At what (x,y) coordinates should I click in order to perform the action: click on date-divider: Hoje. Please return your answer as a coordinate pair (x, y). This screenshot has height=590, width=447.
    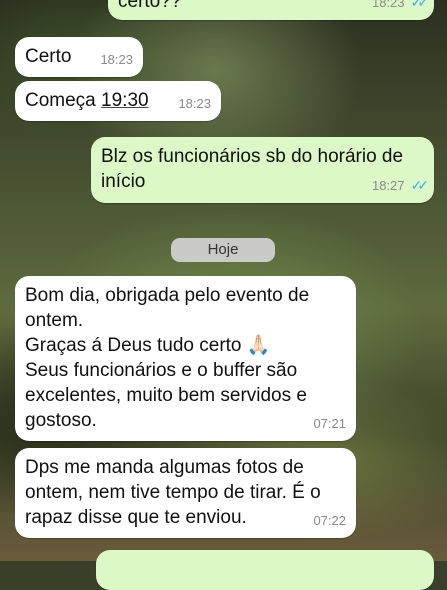
    Looking at the image, I should click on (223, 250).